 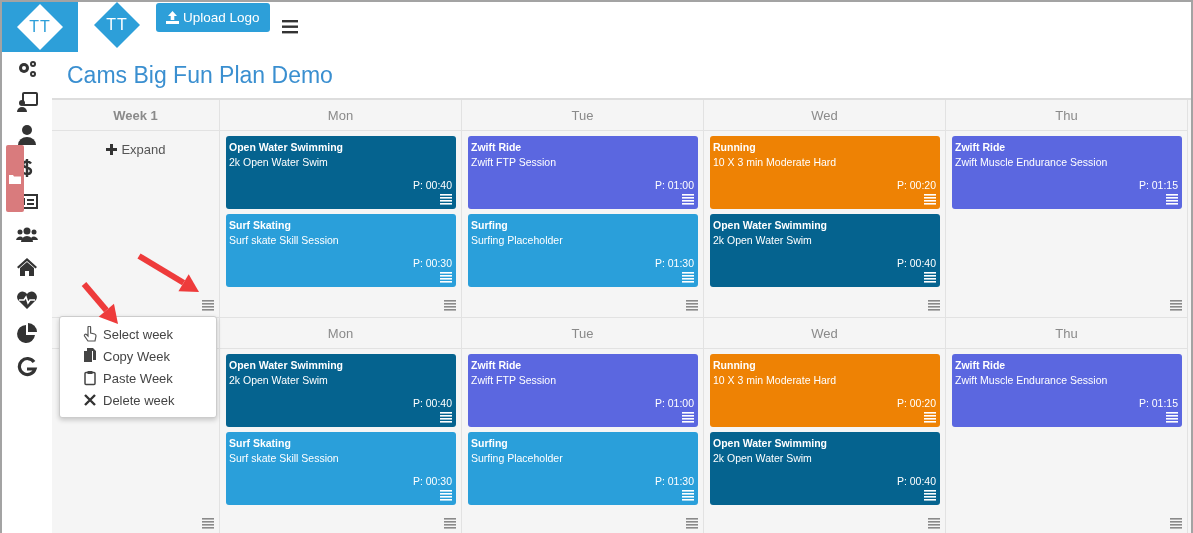 What do you see at coordinates (138, 400) in the screenshot?
I see `menu-item: Delete week` at bounding box center [138, 400].